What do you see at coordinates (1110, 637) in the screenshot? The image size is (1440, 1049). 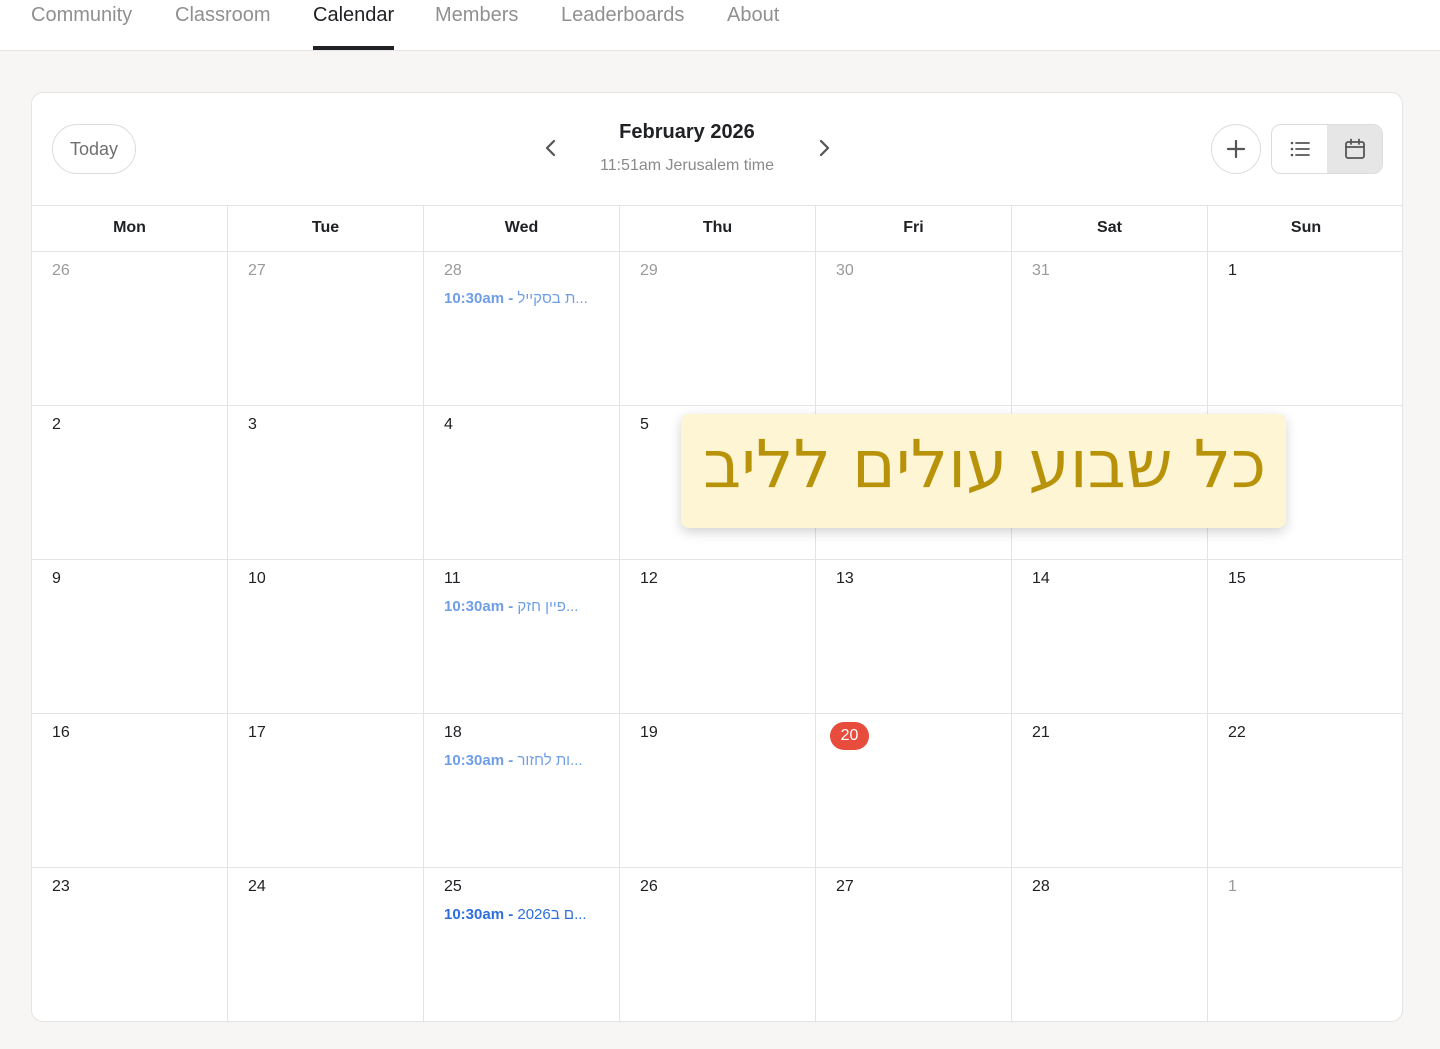 I see `day-cell: 14` at bounding box center [1110, 637].